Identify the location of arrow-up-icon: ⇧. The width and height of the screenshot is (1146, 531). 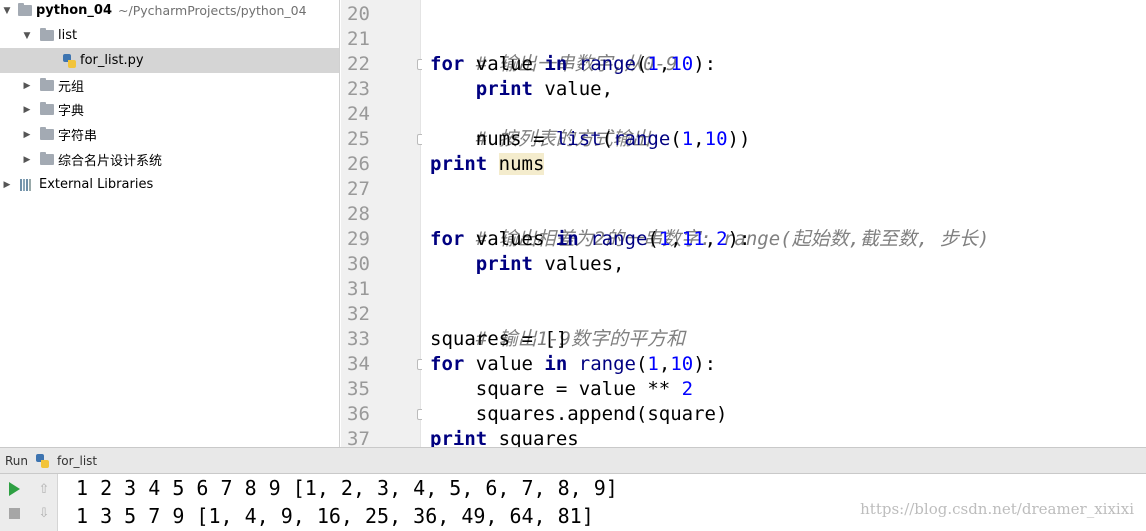
(44, 489).